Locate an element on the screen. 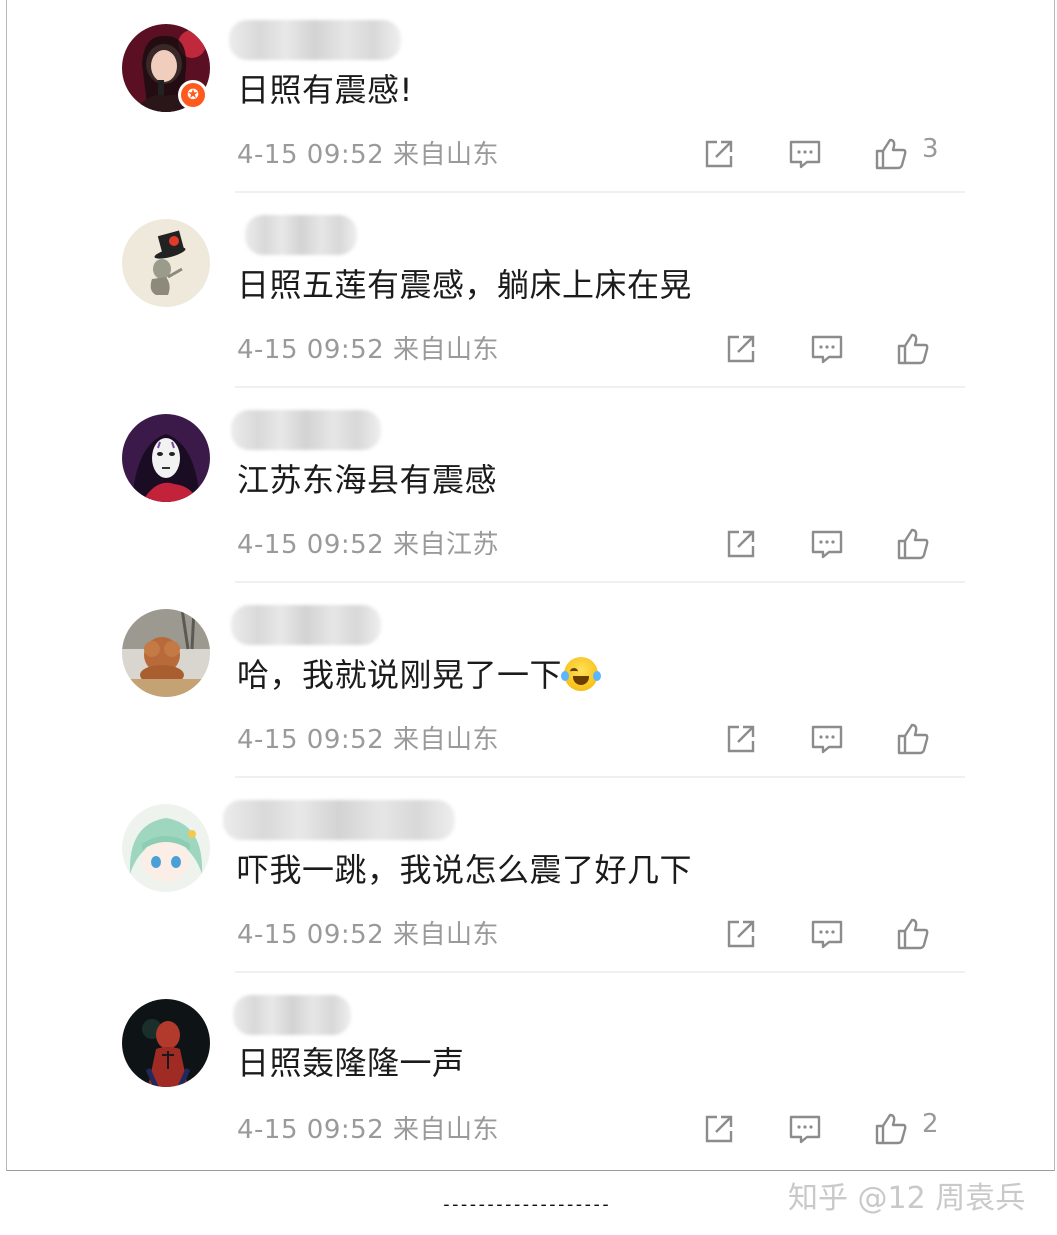 The image size is (1057, 1235). comment-meta: 4-15 09:52 来自江苏 is located at coordinates (368, 542).